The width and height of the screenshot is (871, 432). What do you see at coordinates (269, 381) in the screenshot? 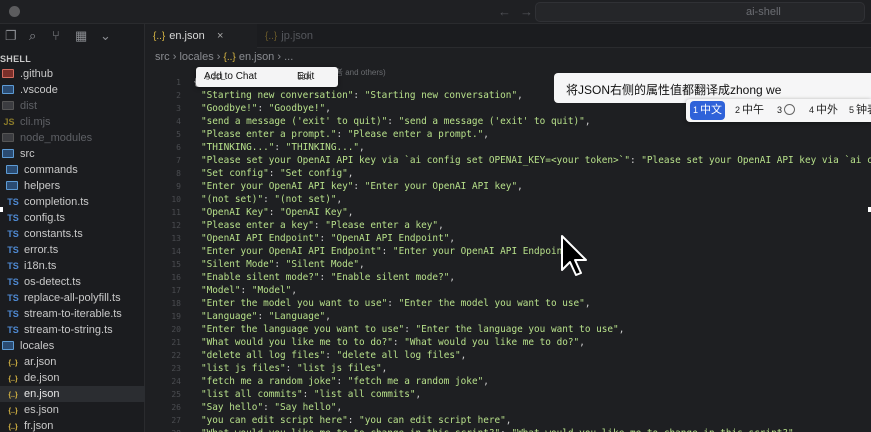
I see `json-key: "fetch me a random joke"` at bounding box center [269, 381].